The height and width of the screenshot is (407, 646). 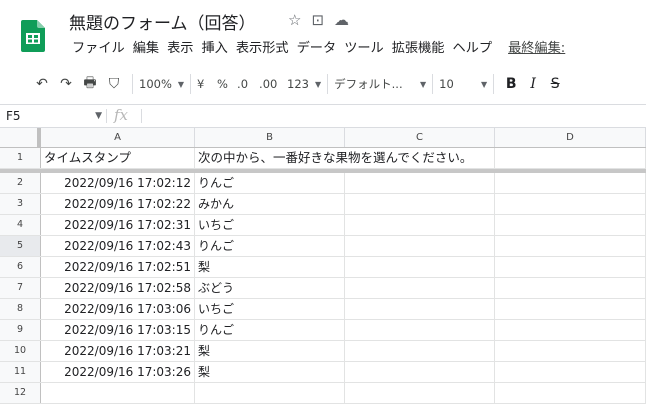 I want to click on timestamp-cell: 2022/09/16 17:03:21, so click(x=118, y=351).